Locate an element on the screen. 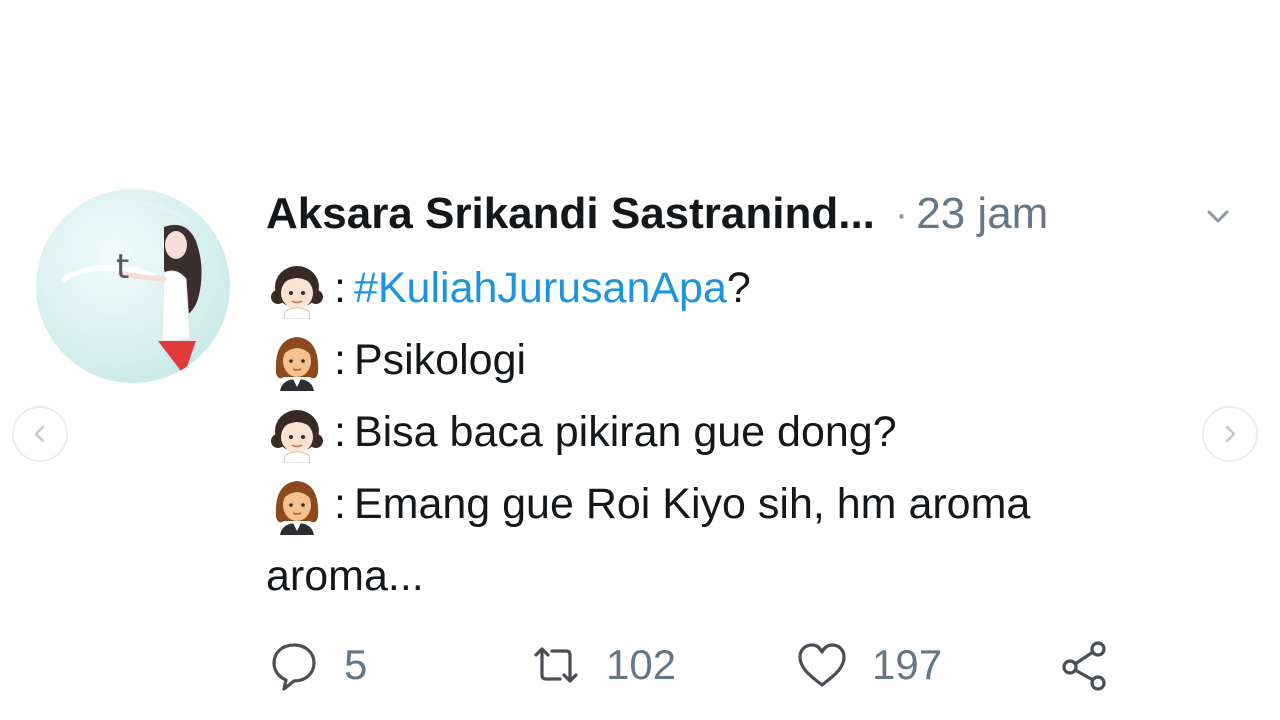 The image size is (1280, 720). reply-button: 5 is located at coordinates (316, 665).